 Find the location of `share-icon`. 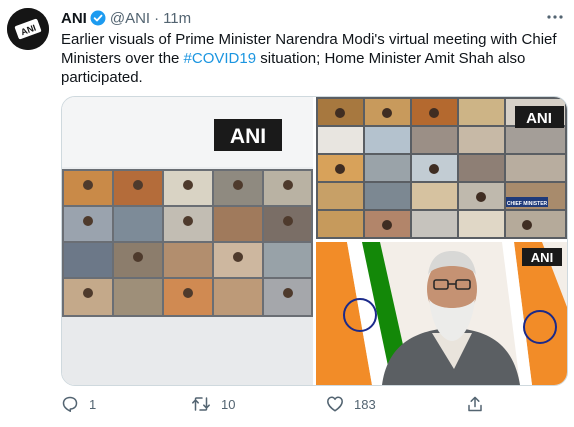

share-icon is located at coordinates (475, 404).